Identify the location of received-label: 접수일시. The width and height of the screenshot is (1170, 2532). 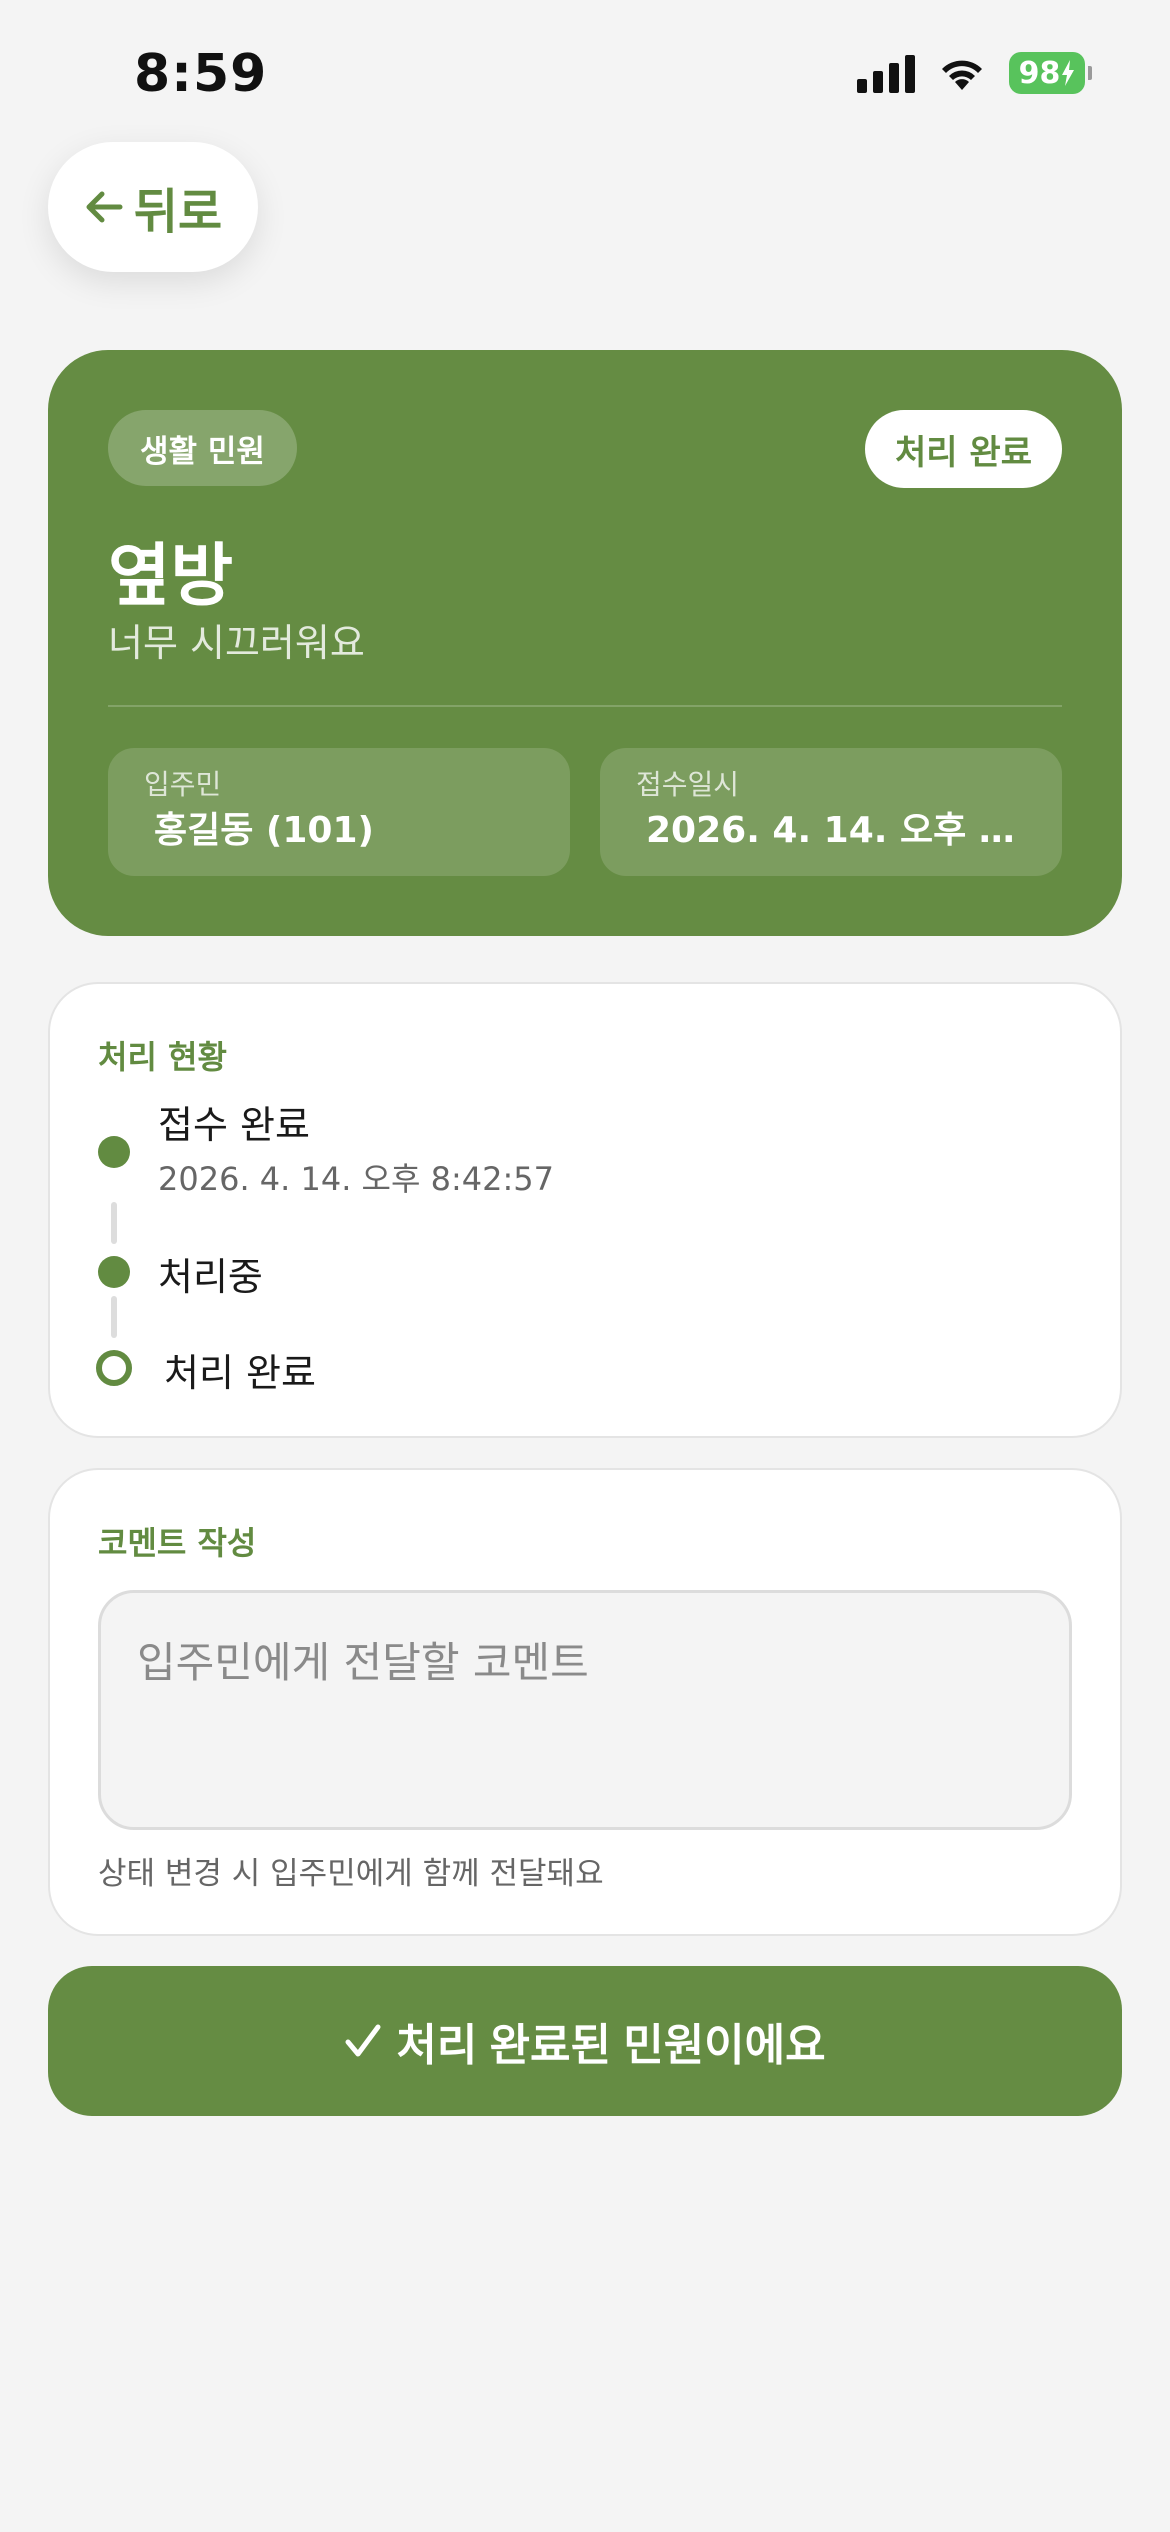
(688, 784).